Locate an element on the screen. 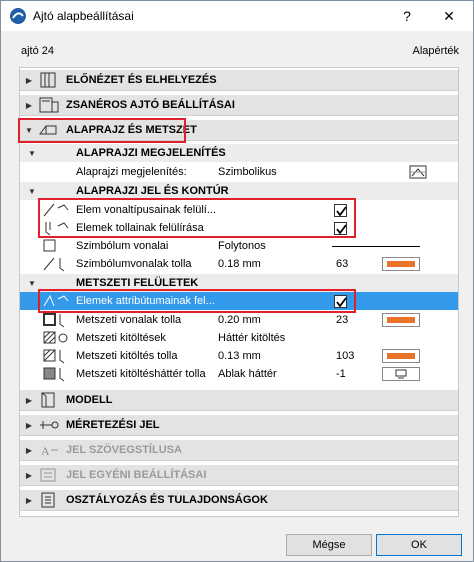  section-label: MÉRETEZÉSI JEL is located at coordinates (113, 425).